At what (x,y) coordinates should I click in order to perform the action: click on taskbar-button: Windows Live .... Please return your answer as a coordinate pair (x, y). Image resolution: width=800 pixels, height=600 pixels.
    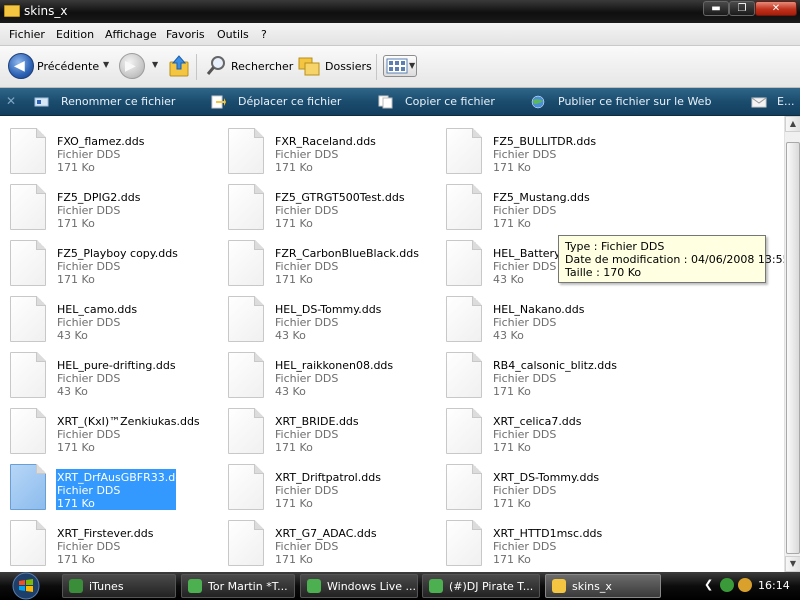
    Looking at the image, I should click on (359, 586).